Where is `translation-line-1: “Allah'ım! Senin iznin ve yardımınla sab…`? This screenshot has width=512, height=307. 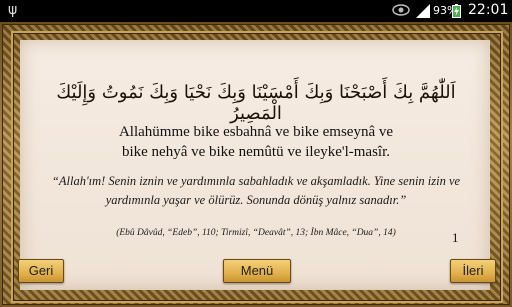 translation-line-1: “Allah'ım! Senin iznin ve yardımınla sab… is located at coordinates (256, 181).